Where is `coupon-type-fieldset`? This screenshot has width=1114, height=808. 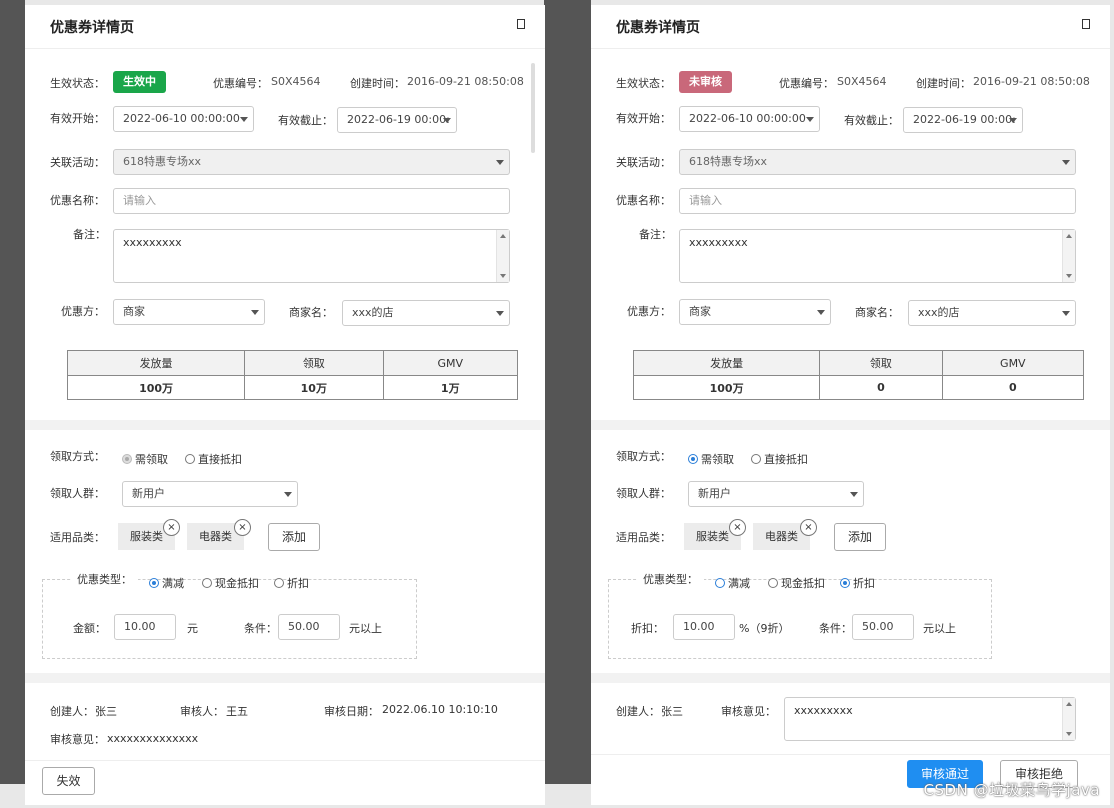
coupon-type-fieldset is located at coordinates (800, 619).